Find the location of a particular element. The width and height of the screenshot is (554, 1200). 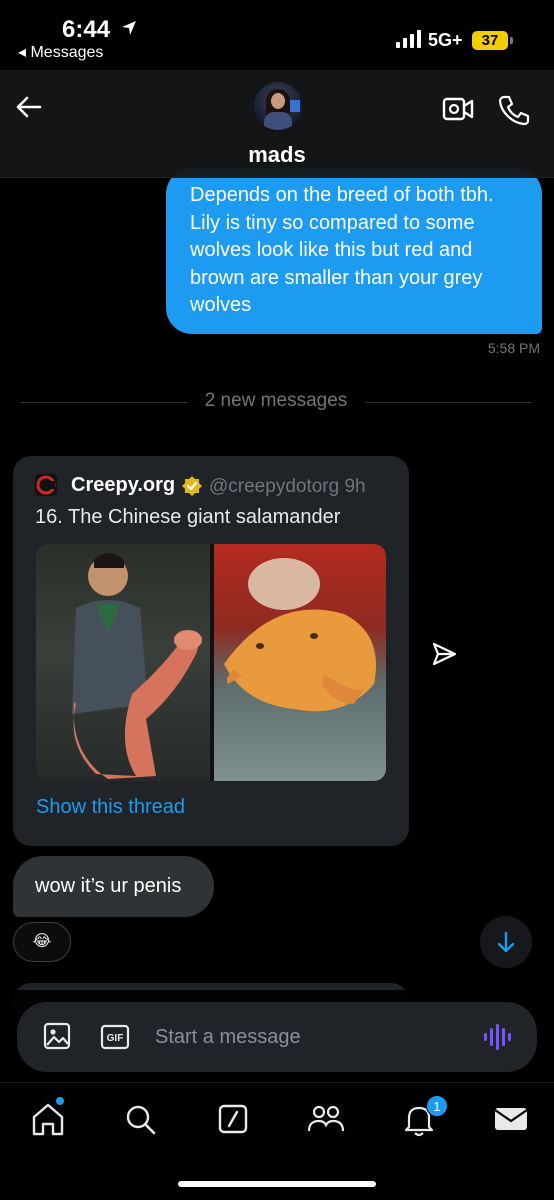

home-icon is located at coordinates (48, 1119).